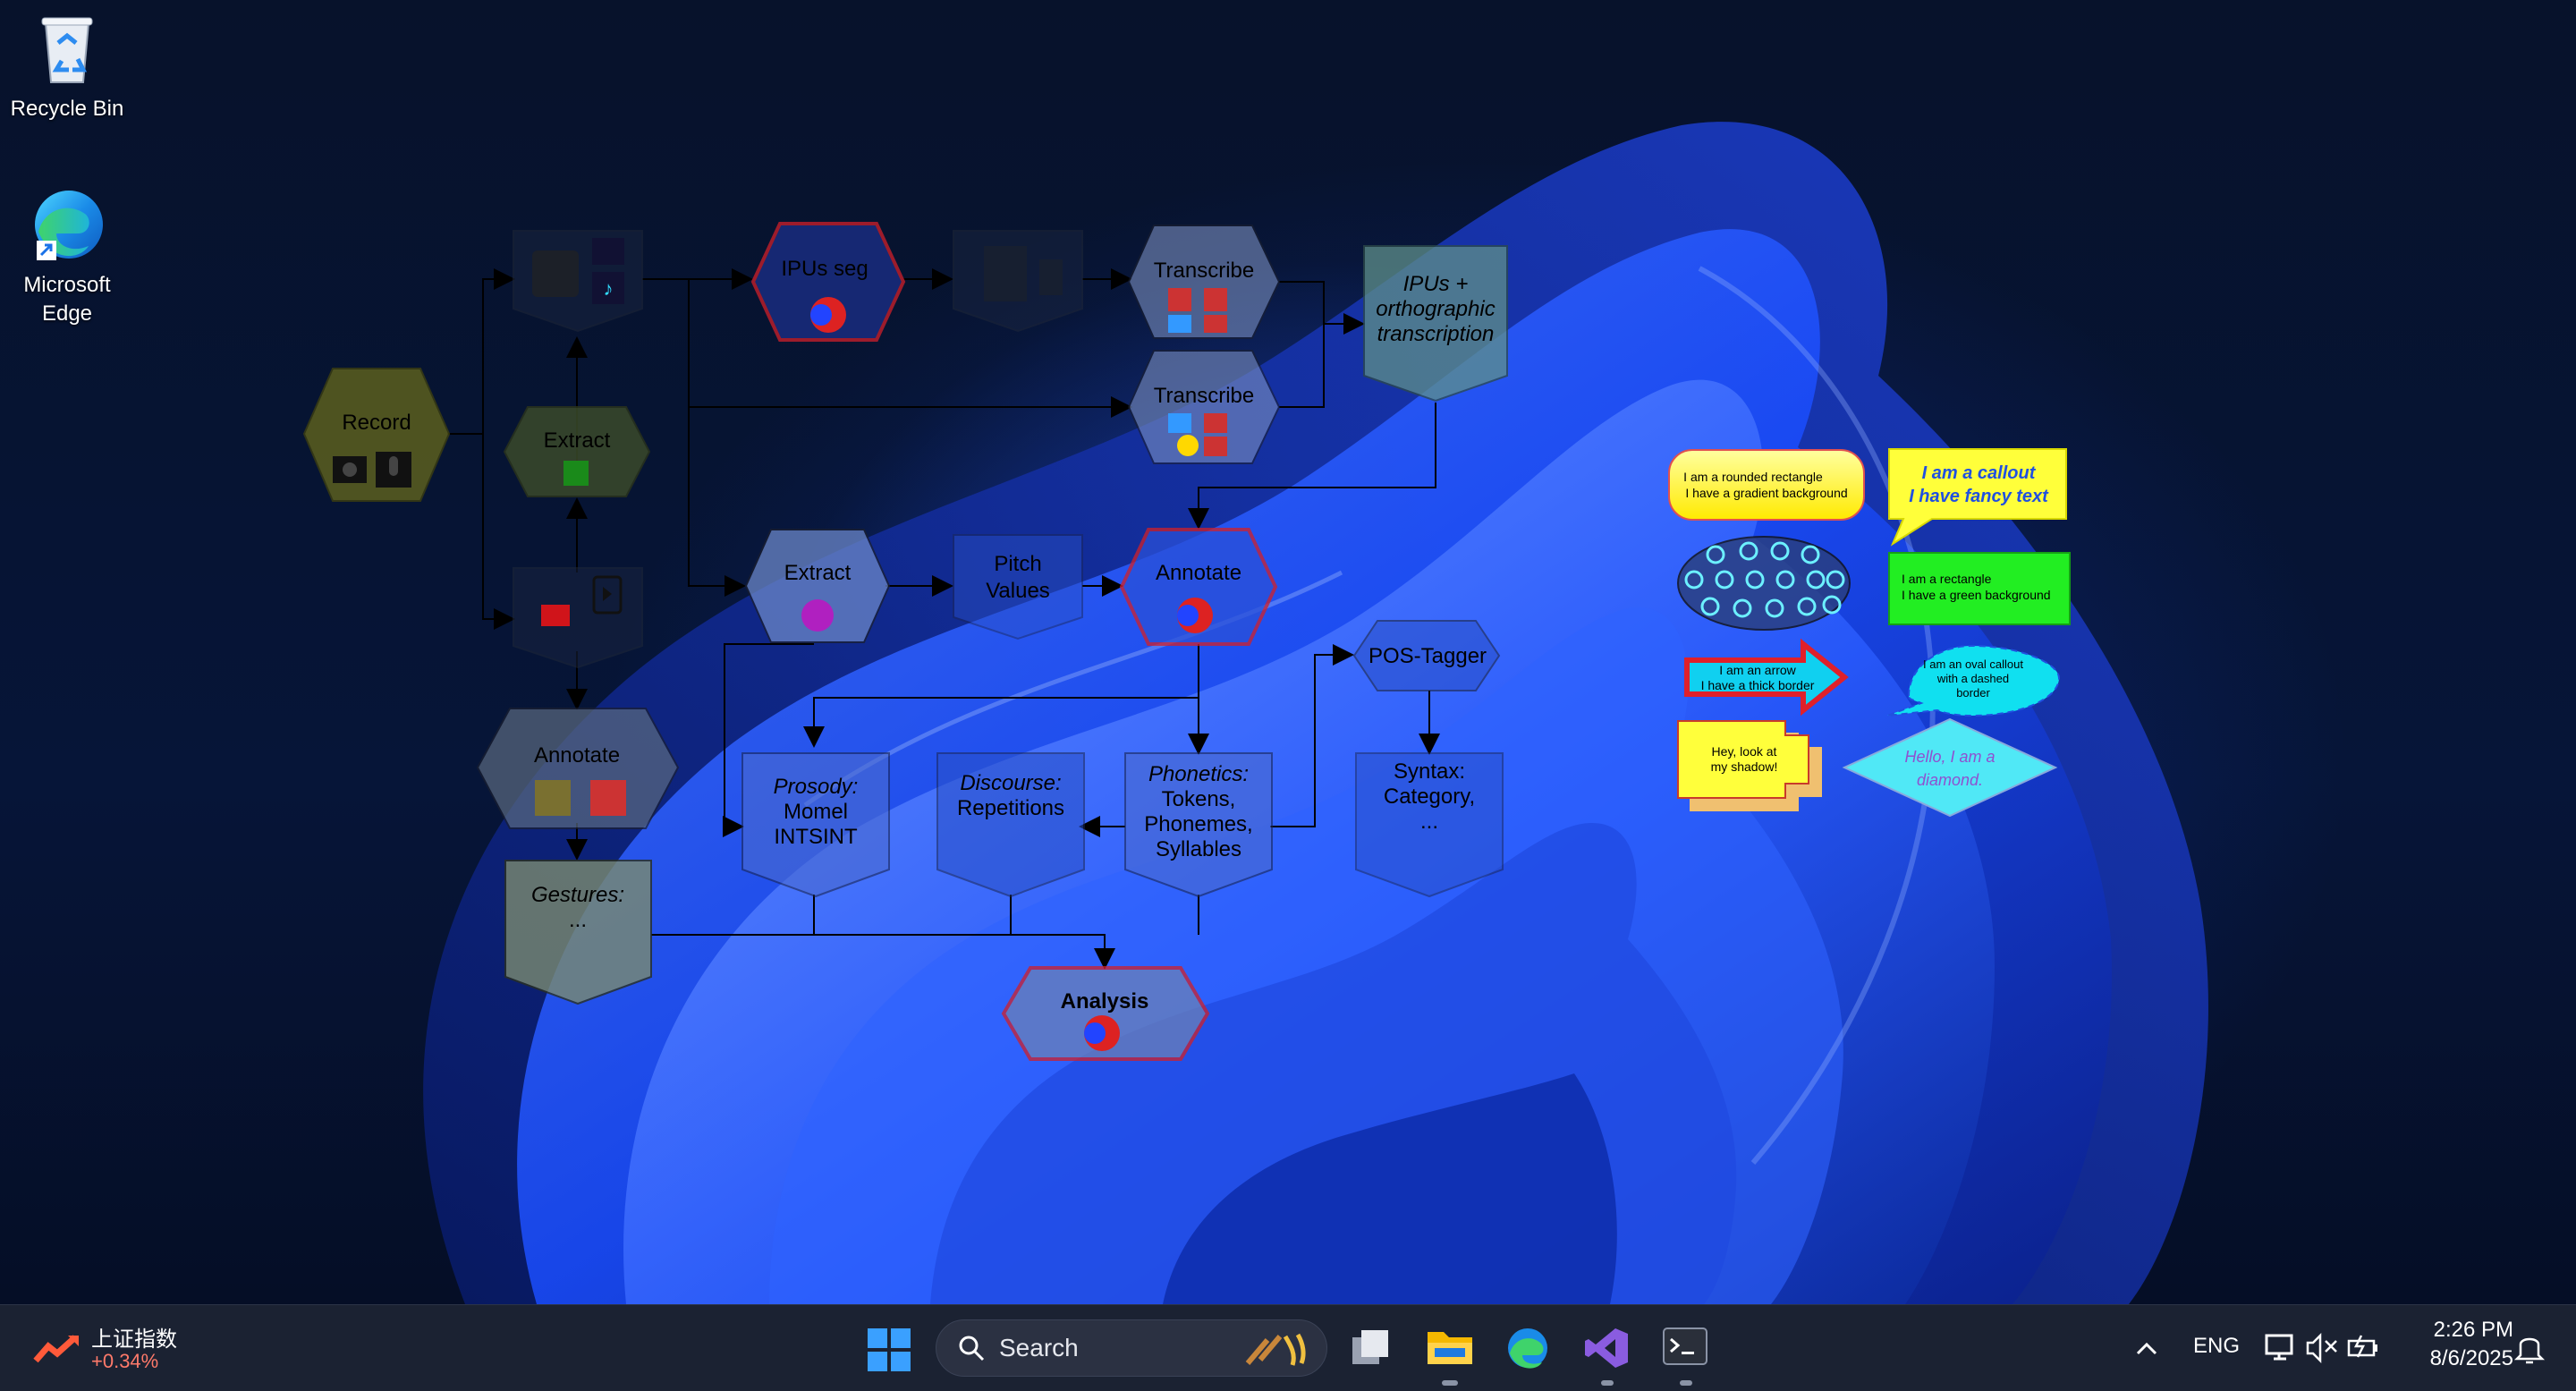 The height and width of the screenshot is (1391, 2576). What do you see at coordinates (1764, 583) in the screenshot?
I see `shape-dotted-oval` at bounding box center [1764, 583].